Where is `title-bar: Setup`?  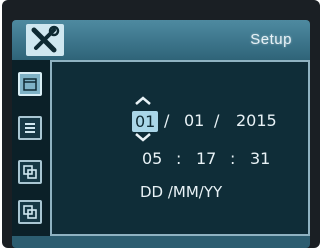 title-bar: Setup is located at coordinates (161, 40).